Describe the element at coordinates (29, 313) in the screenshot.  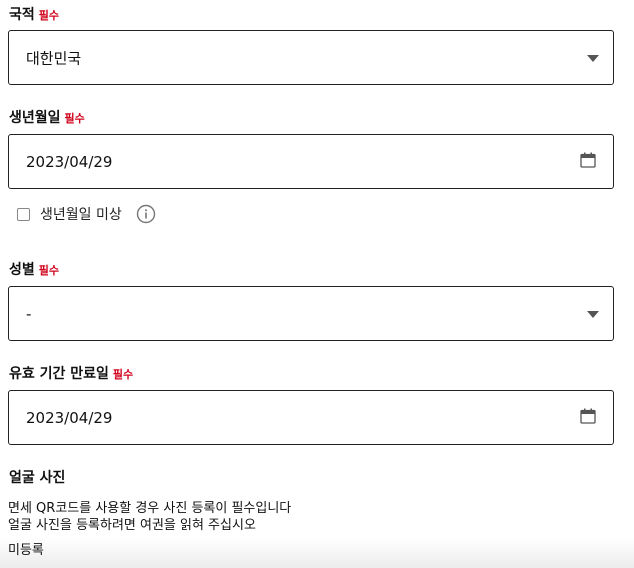
I see `gender-value: -` at that location.